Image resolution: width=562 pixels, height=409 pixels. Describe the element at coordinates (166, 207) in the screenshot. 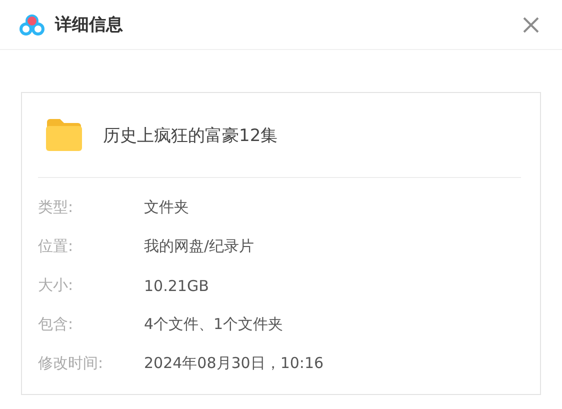

I see `detail-value: 文件夹` at that location.